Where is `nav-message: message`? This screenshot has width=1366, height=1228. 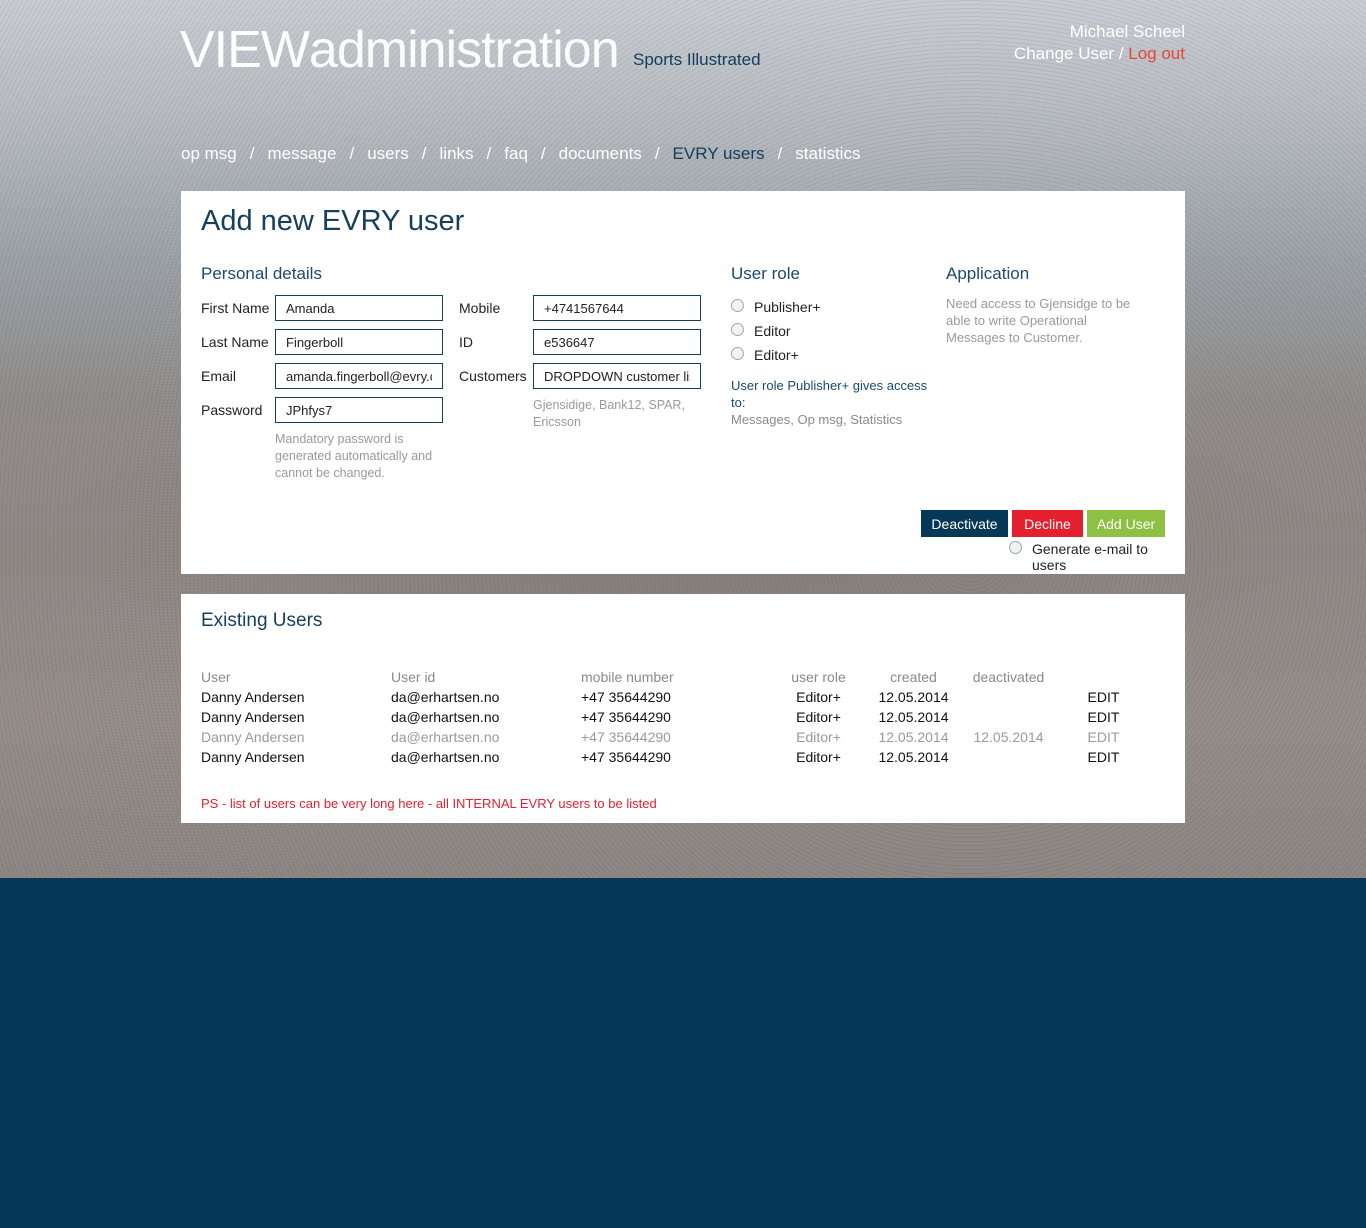
nav-message: message is located at coordinates (301, 153).